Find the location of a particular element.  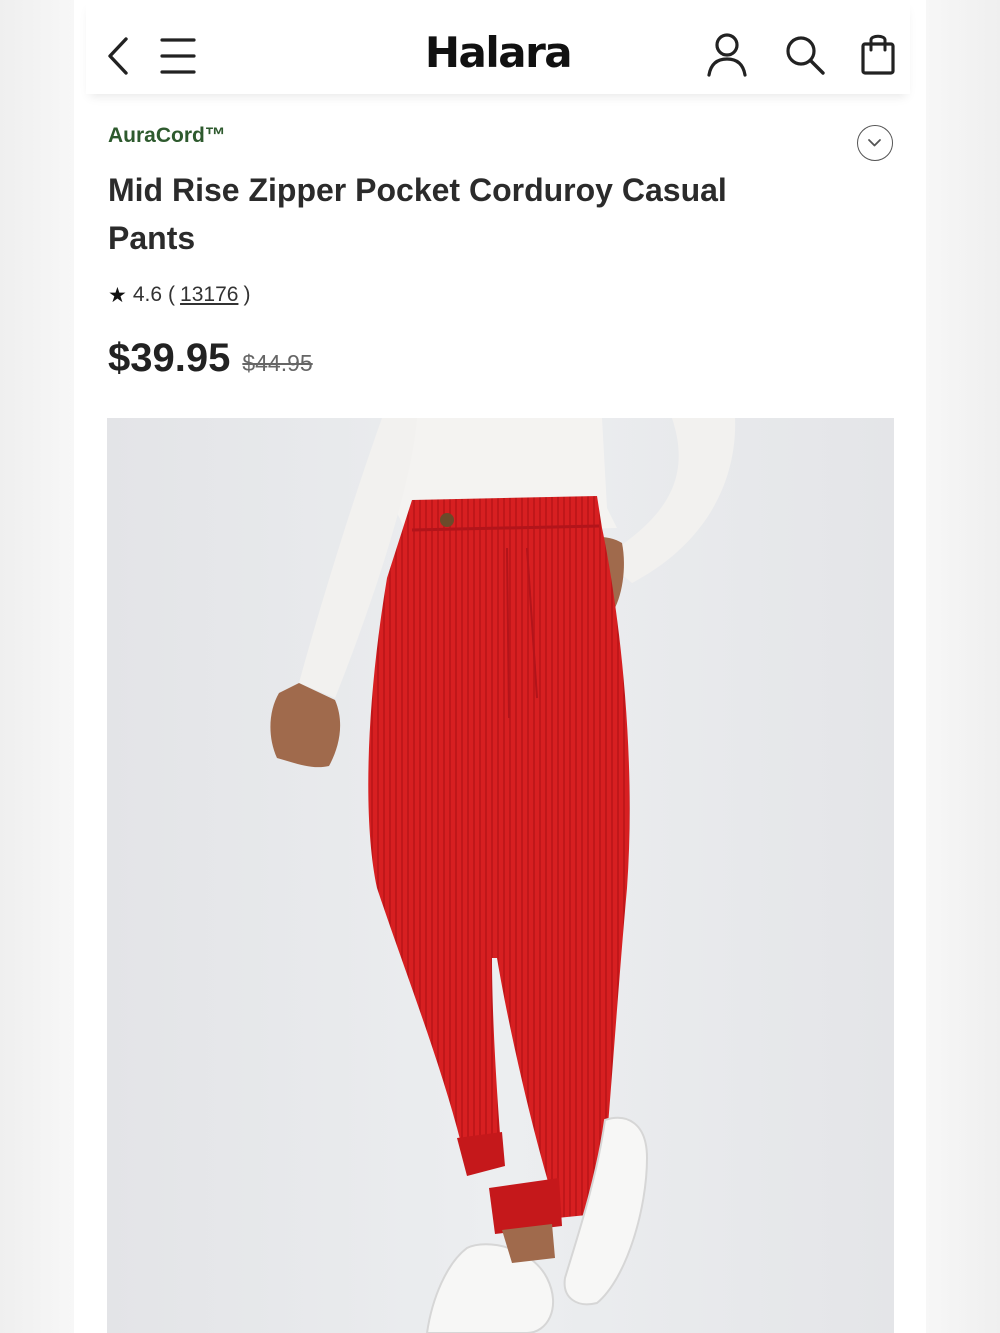

shopping-bag-icon is located at coordinates (878, 54).